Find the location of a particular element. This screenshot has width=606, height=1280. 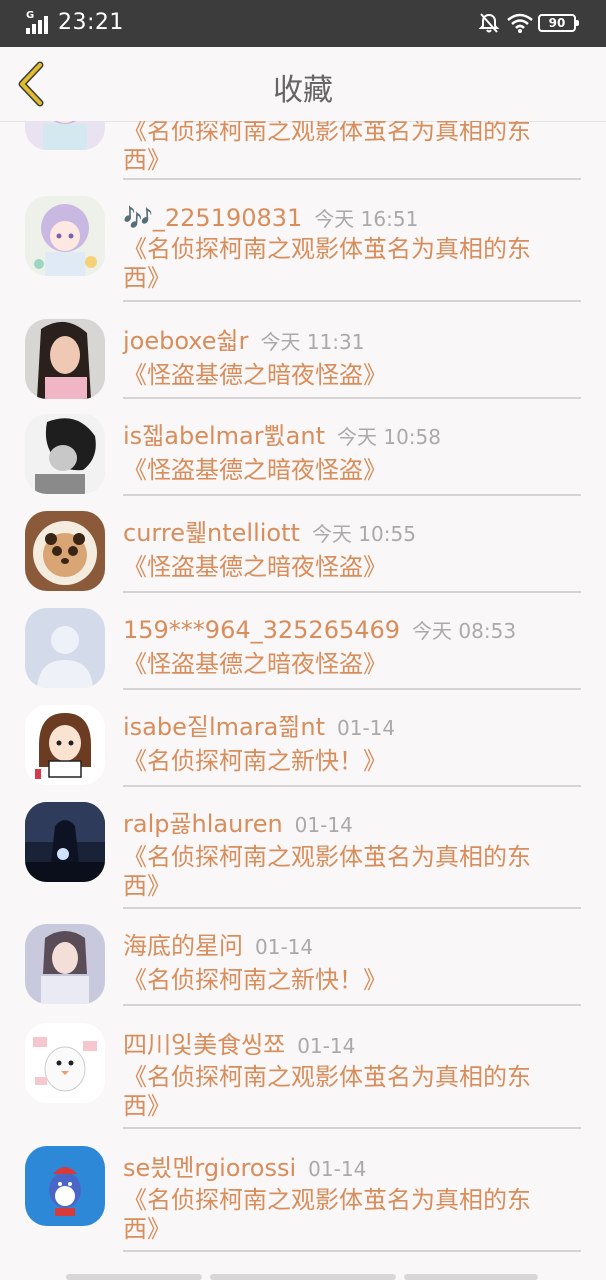

user-name: curre뤭ntelliott is located at coordinates (211, 533).